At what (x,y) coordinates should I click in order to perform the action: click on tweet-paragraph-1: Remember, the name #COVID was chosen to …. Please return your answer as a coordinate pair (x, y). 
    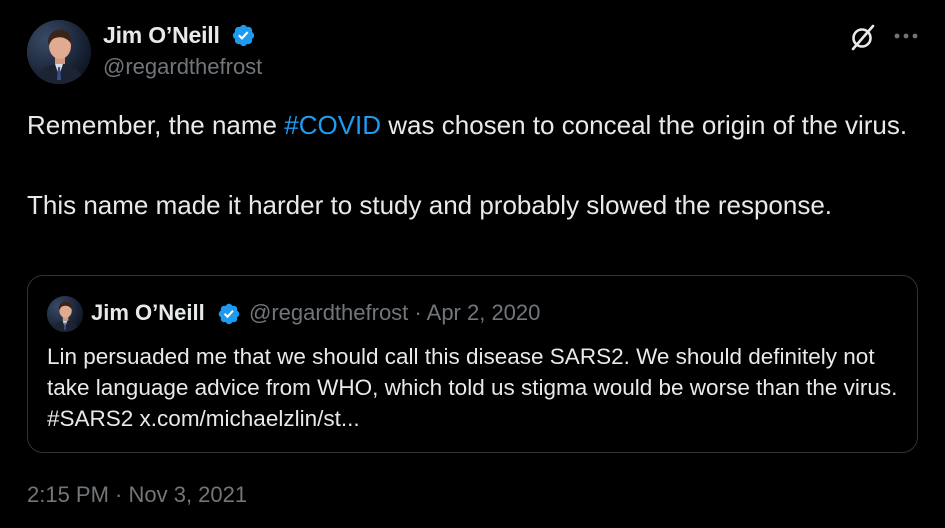
    Looking at the image, I should click on (472, 125).